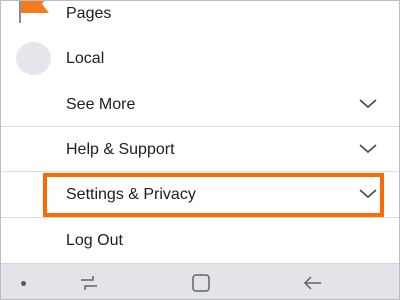  What do you see at coordinates (120, 149) in the screenshot?
I see `menu-item-label: Help & Support` at bounding box center [120, 149].